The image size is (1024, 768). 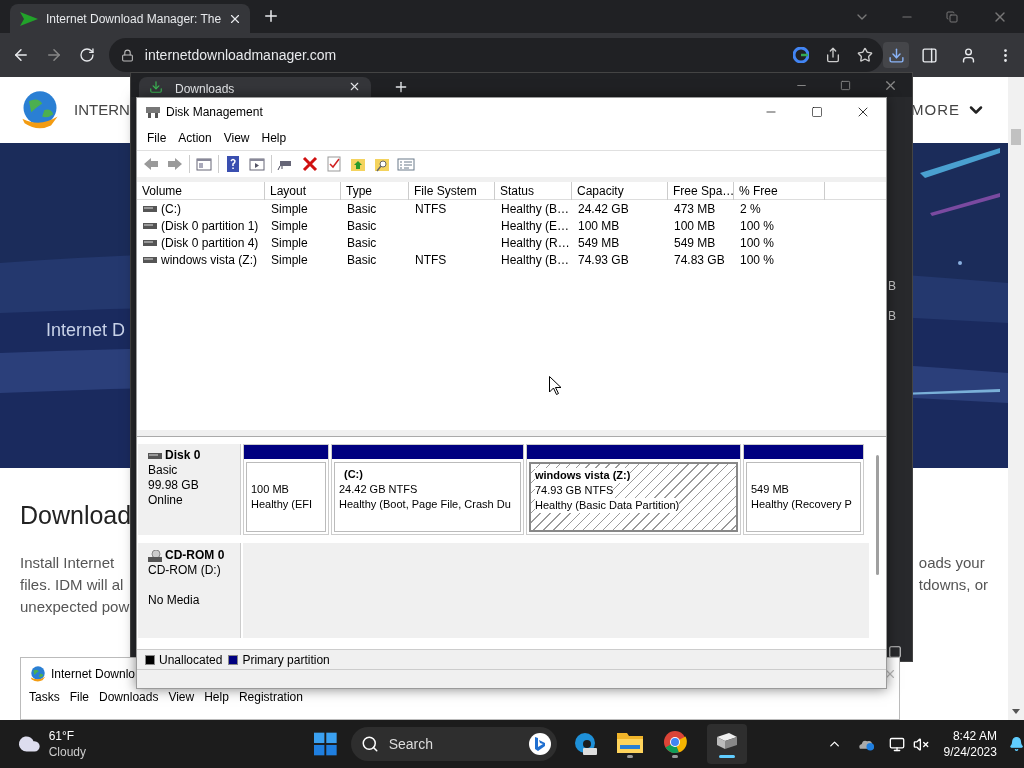 What do you see at coordinates (583, 475) in the screenshot?
I see `partition-title: windows vista (Z:)` at bounding box center [583, 475].